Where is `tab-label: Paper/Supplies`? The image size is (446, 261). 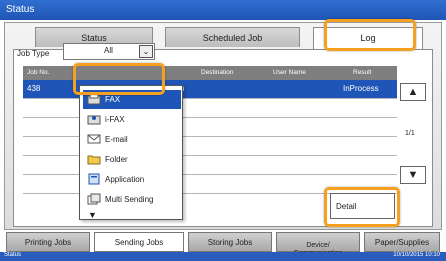
tab-label: Paper/Supplies is located at coordinates (402, 242).